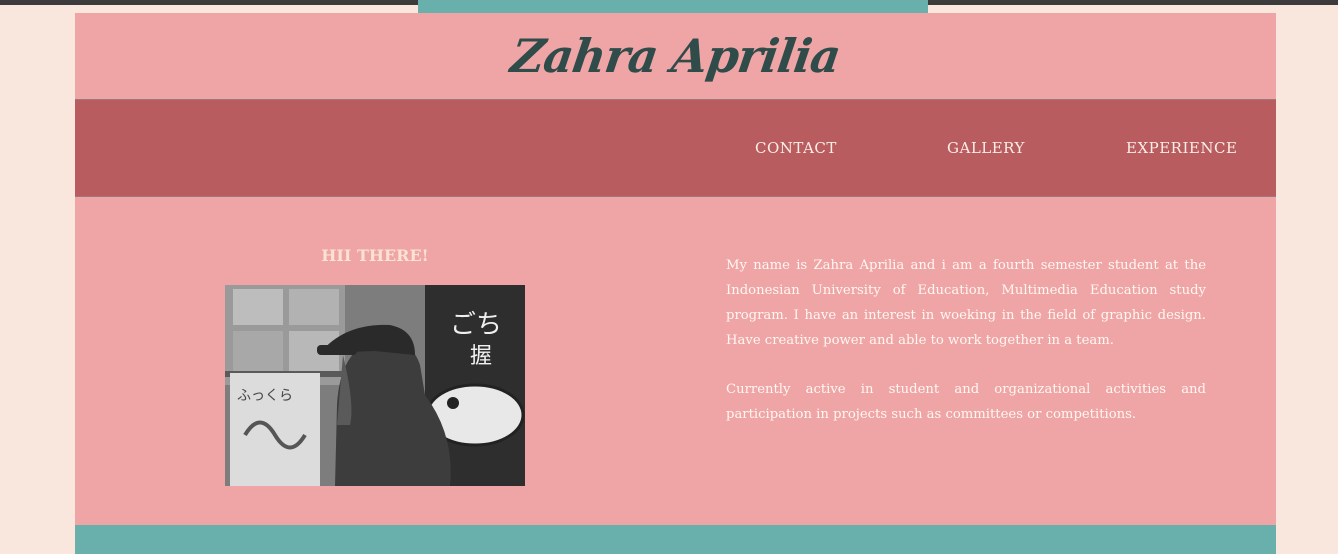  I want to click on greeting-heading: HII THERE!, so click(375, 255).